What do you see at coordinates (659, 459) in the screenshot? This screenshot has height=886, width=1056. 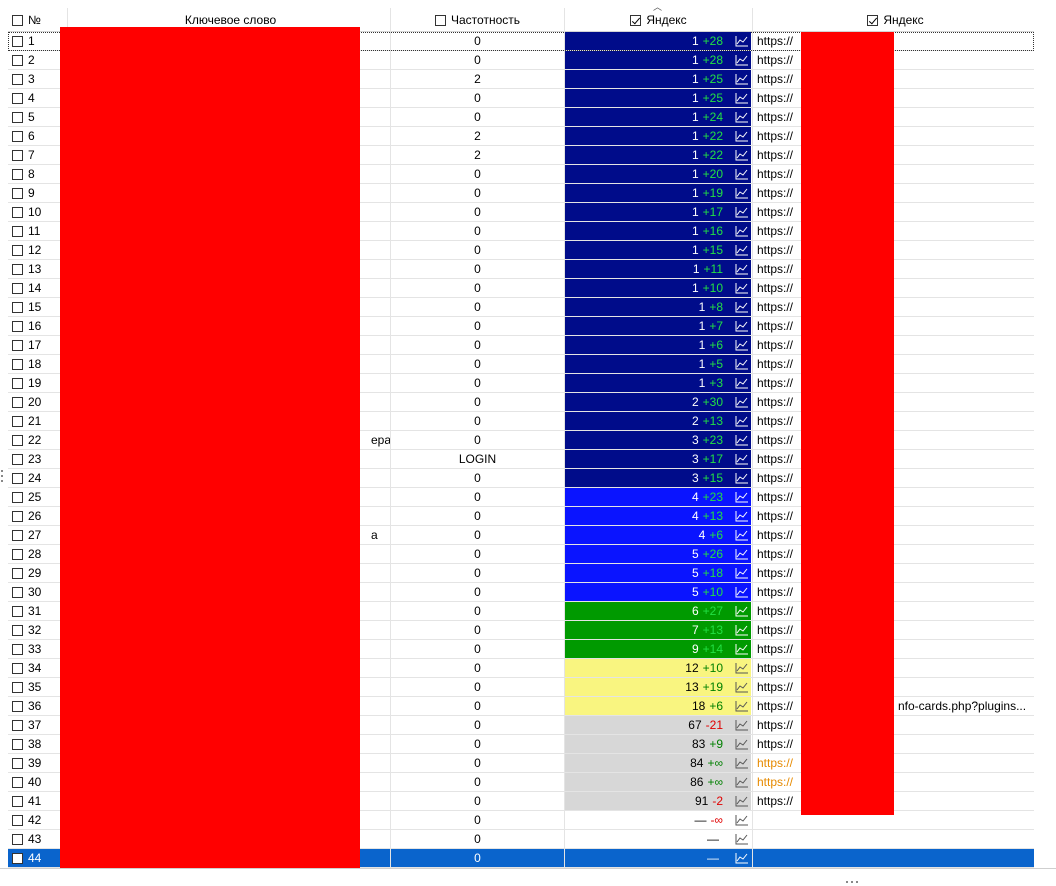 I see `yandex-rank-cell: 3 +17` at bounding box center [659, 459].